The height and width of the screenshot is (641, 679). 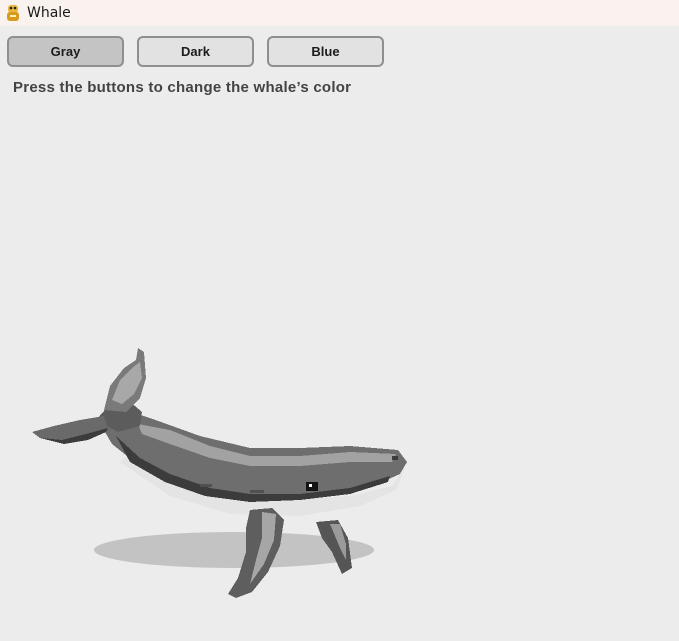 What do you see at coordinates (70, 428) in the screenshot?
I see `whale-lower-fluke` at bounding box center [70, 428].